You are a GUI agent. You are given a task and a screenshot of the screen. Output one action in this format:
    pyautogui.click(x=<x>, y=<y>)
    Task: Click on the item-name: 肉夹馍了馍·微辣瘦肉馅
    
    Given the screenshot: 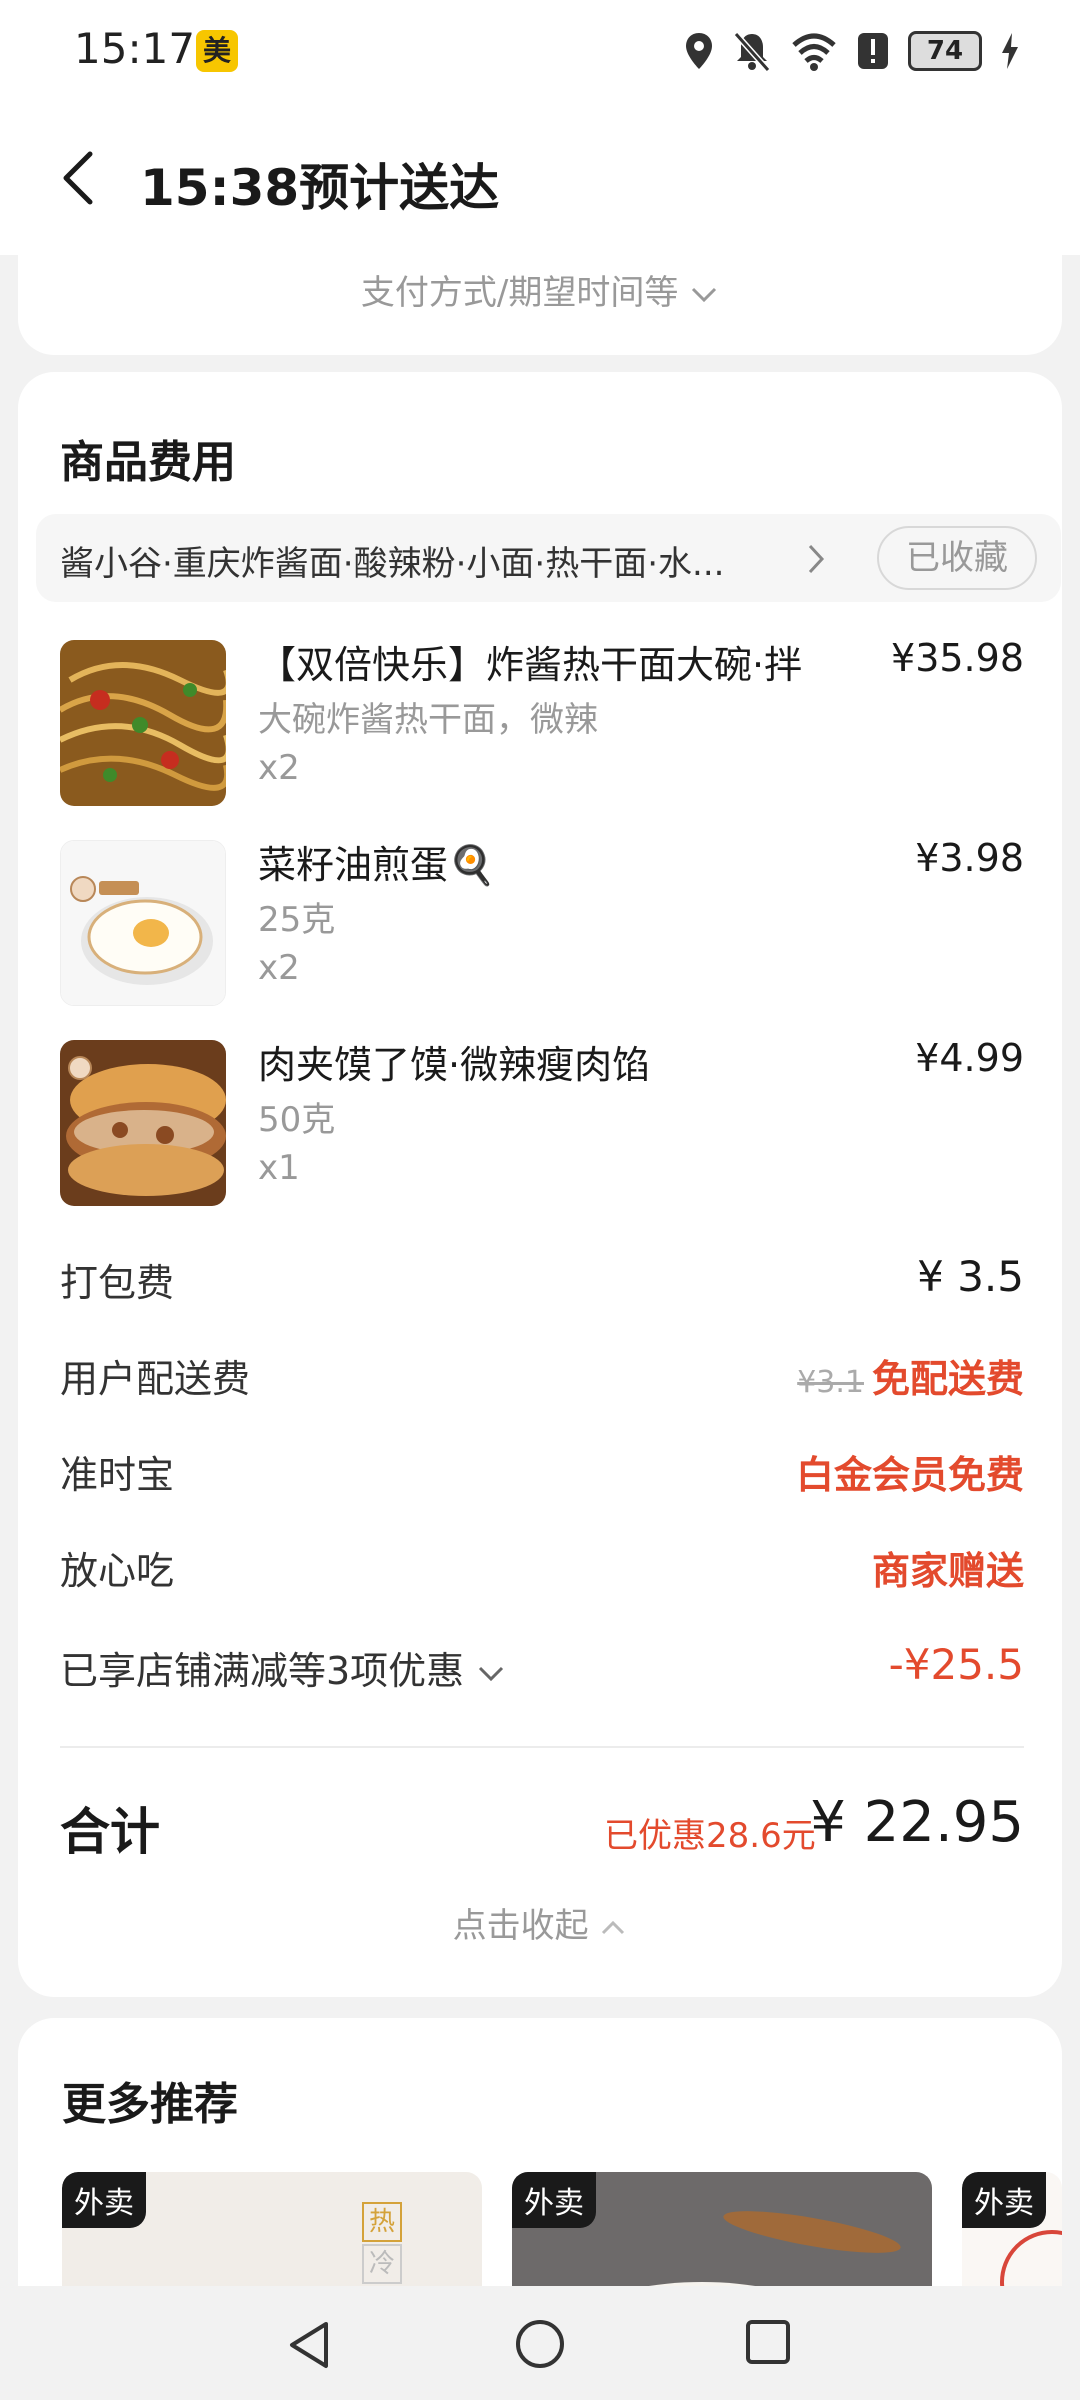 What is the action you would take?
    pyautogui.click(x=454, y=1065)
    